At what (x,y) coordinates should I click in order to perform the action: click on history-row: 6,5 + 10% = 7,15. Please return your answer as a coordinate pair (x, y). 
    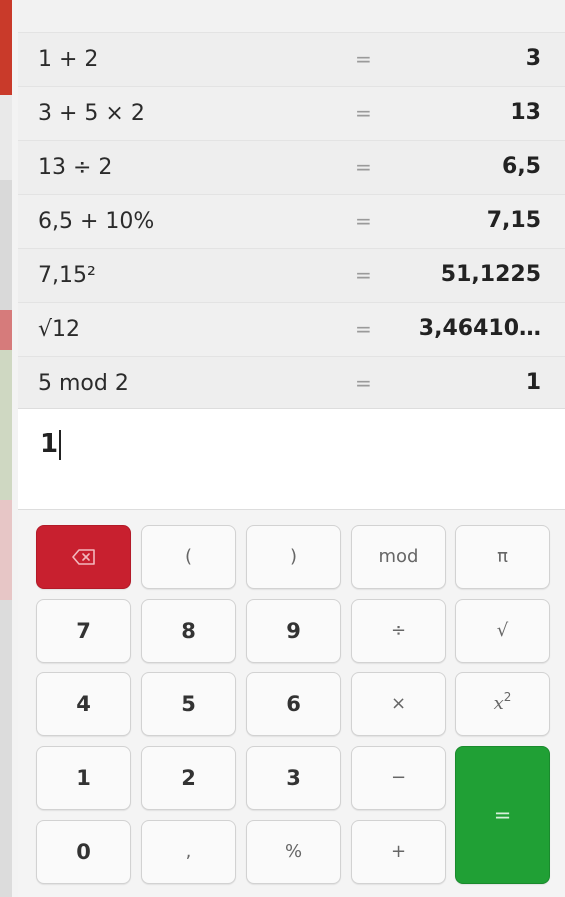
    Looking at the image, I should click on (291, 221).